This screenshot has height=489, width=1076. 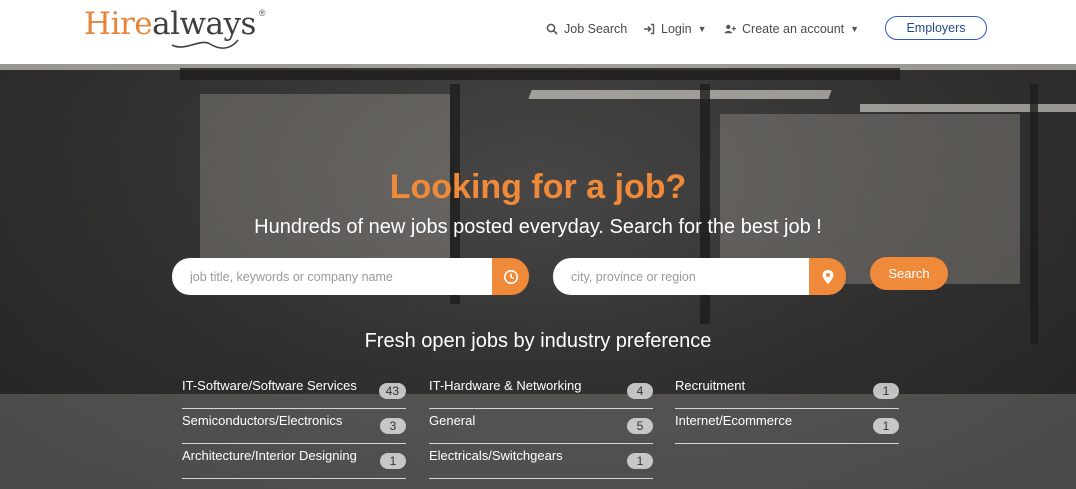 I want to click on industry-item: General 5, so click(x=541, y=426).